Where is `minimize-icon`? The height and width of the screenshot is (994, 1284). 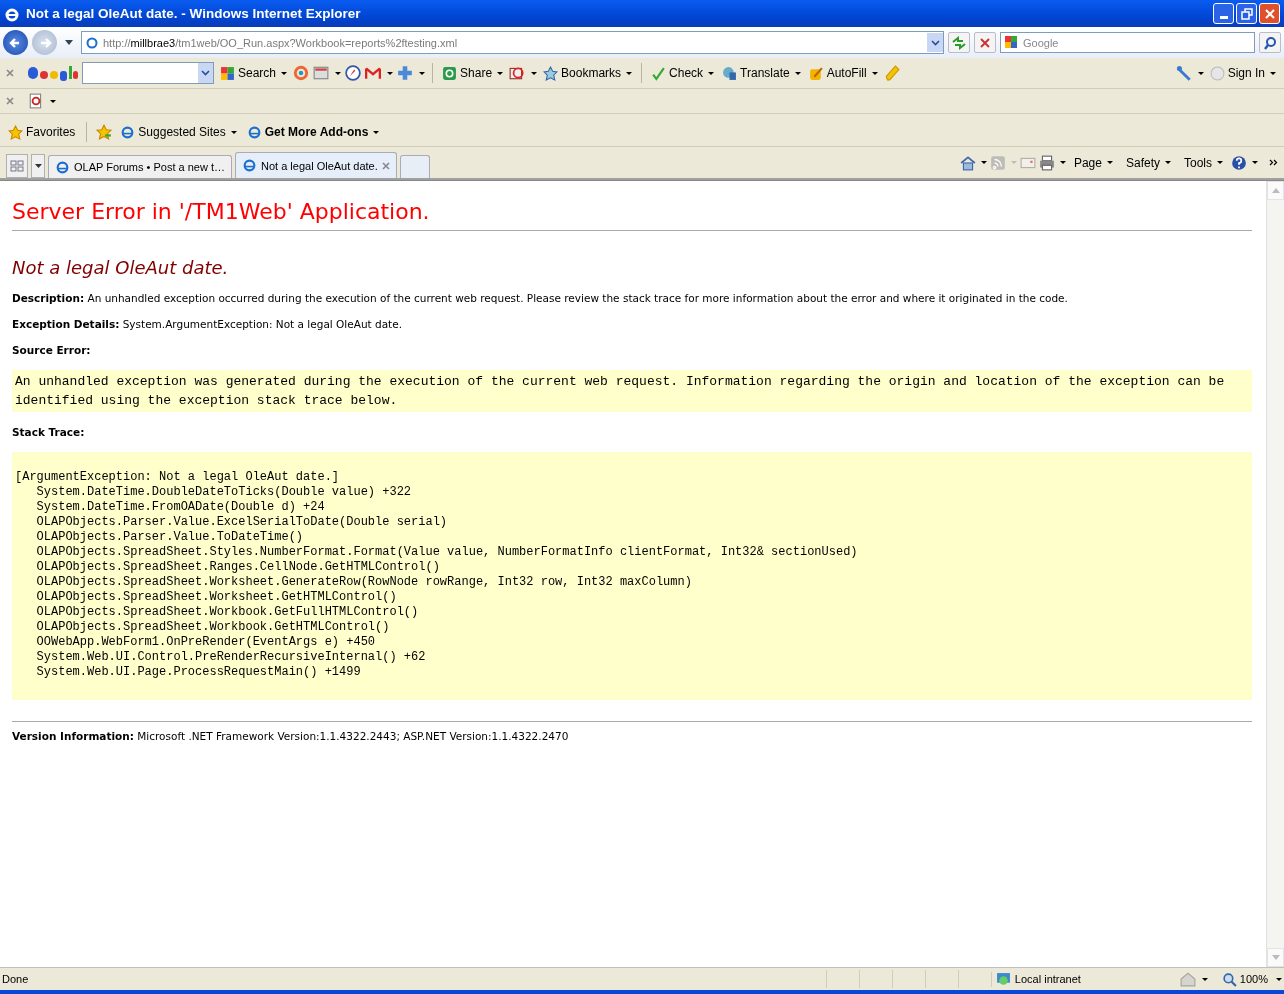
minimize-icon is located at coordinates (1223, 17).